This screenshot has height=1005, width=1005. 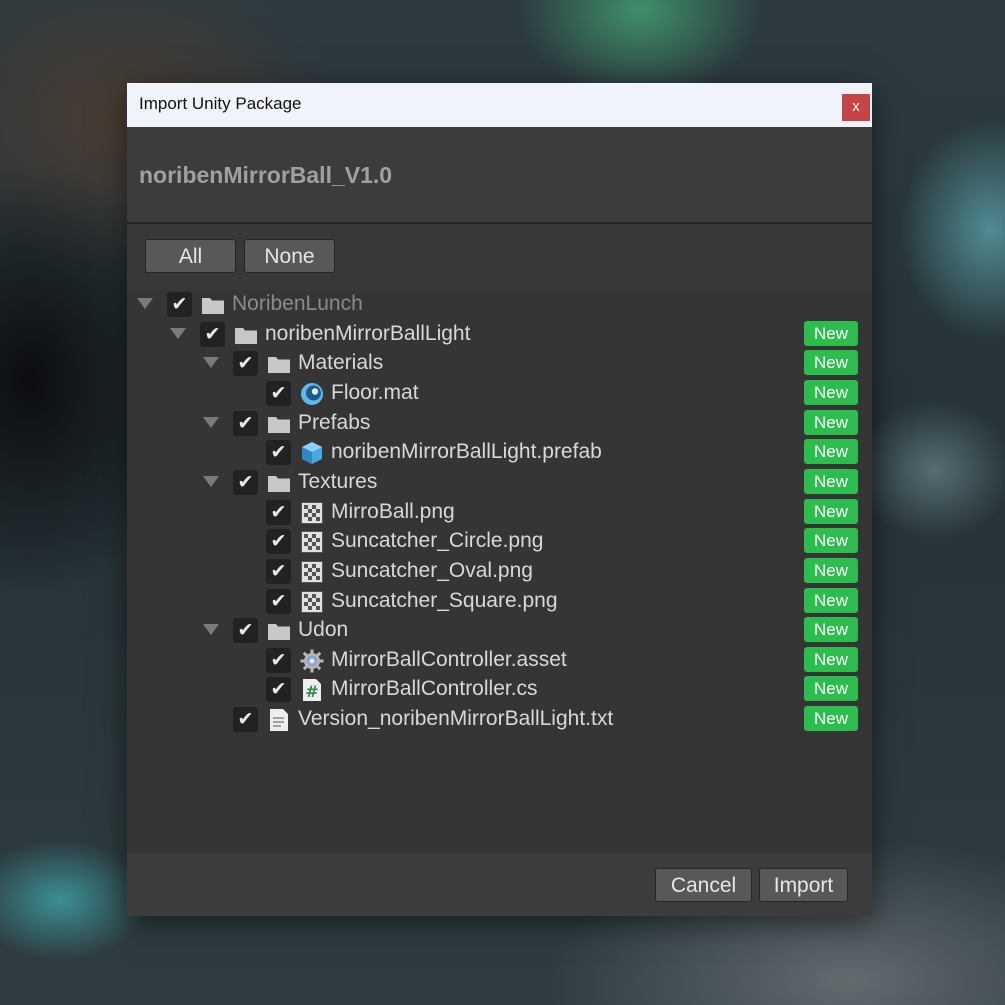 What do you see at coordinates (856, 107) in the screenshot?
I see `close-button: x` at bounding box center [856, 107].